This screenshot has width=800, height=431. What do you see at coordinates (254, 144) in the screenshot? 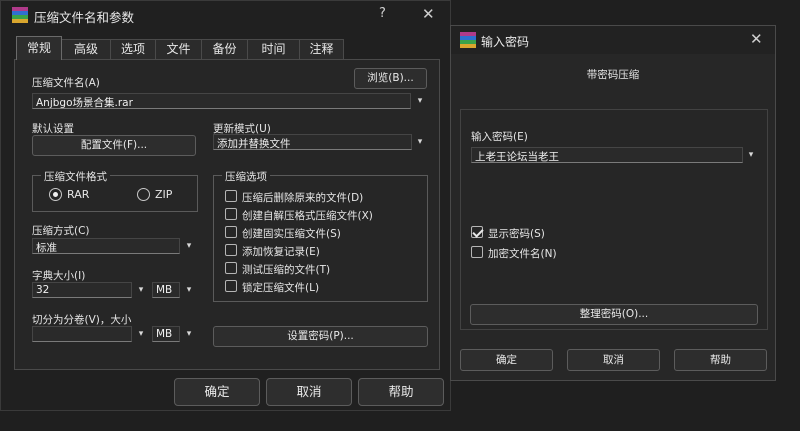
I see `update-mode-value: 添加并替换文件` at bounding box center [254, 144].